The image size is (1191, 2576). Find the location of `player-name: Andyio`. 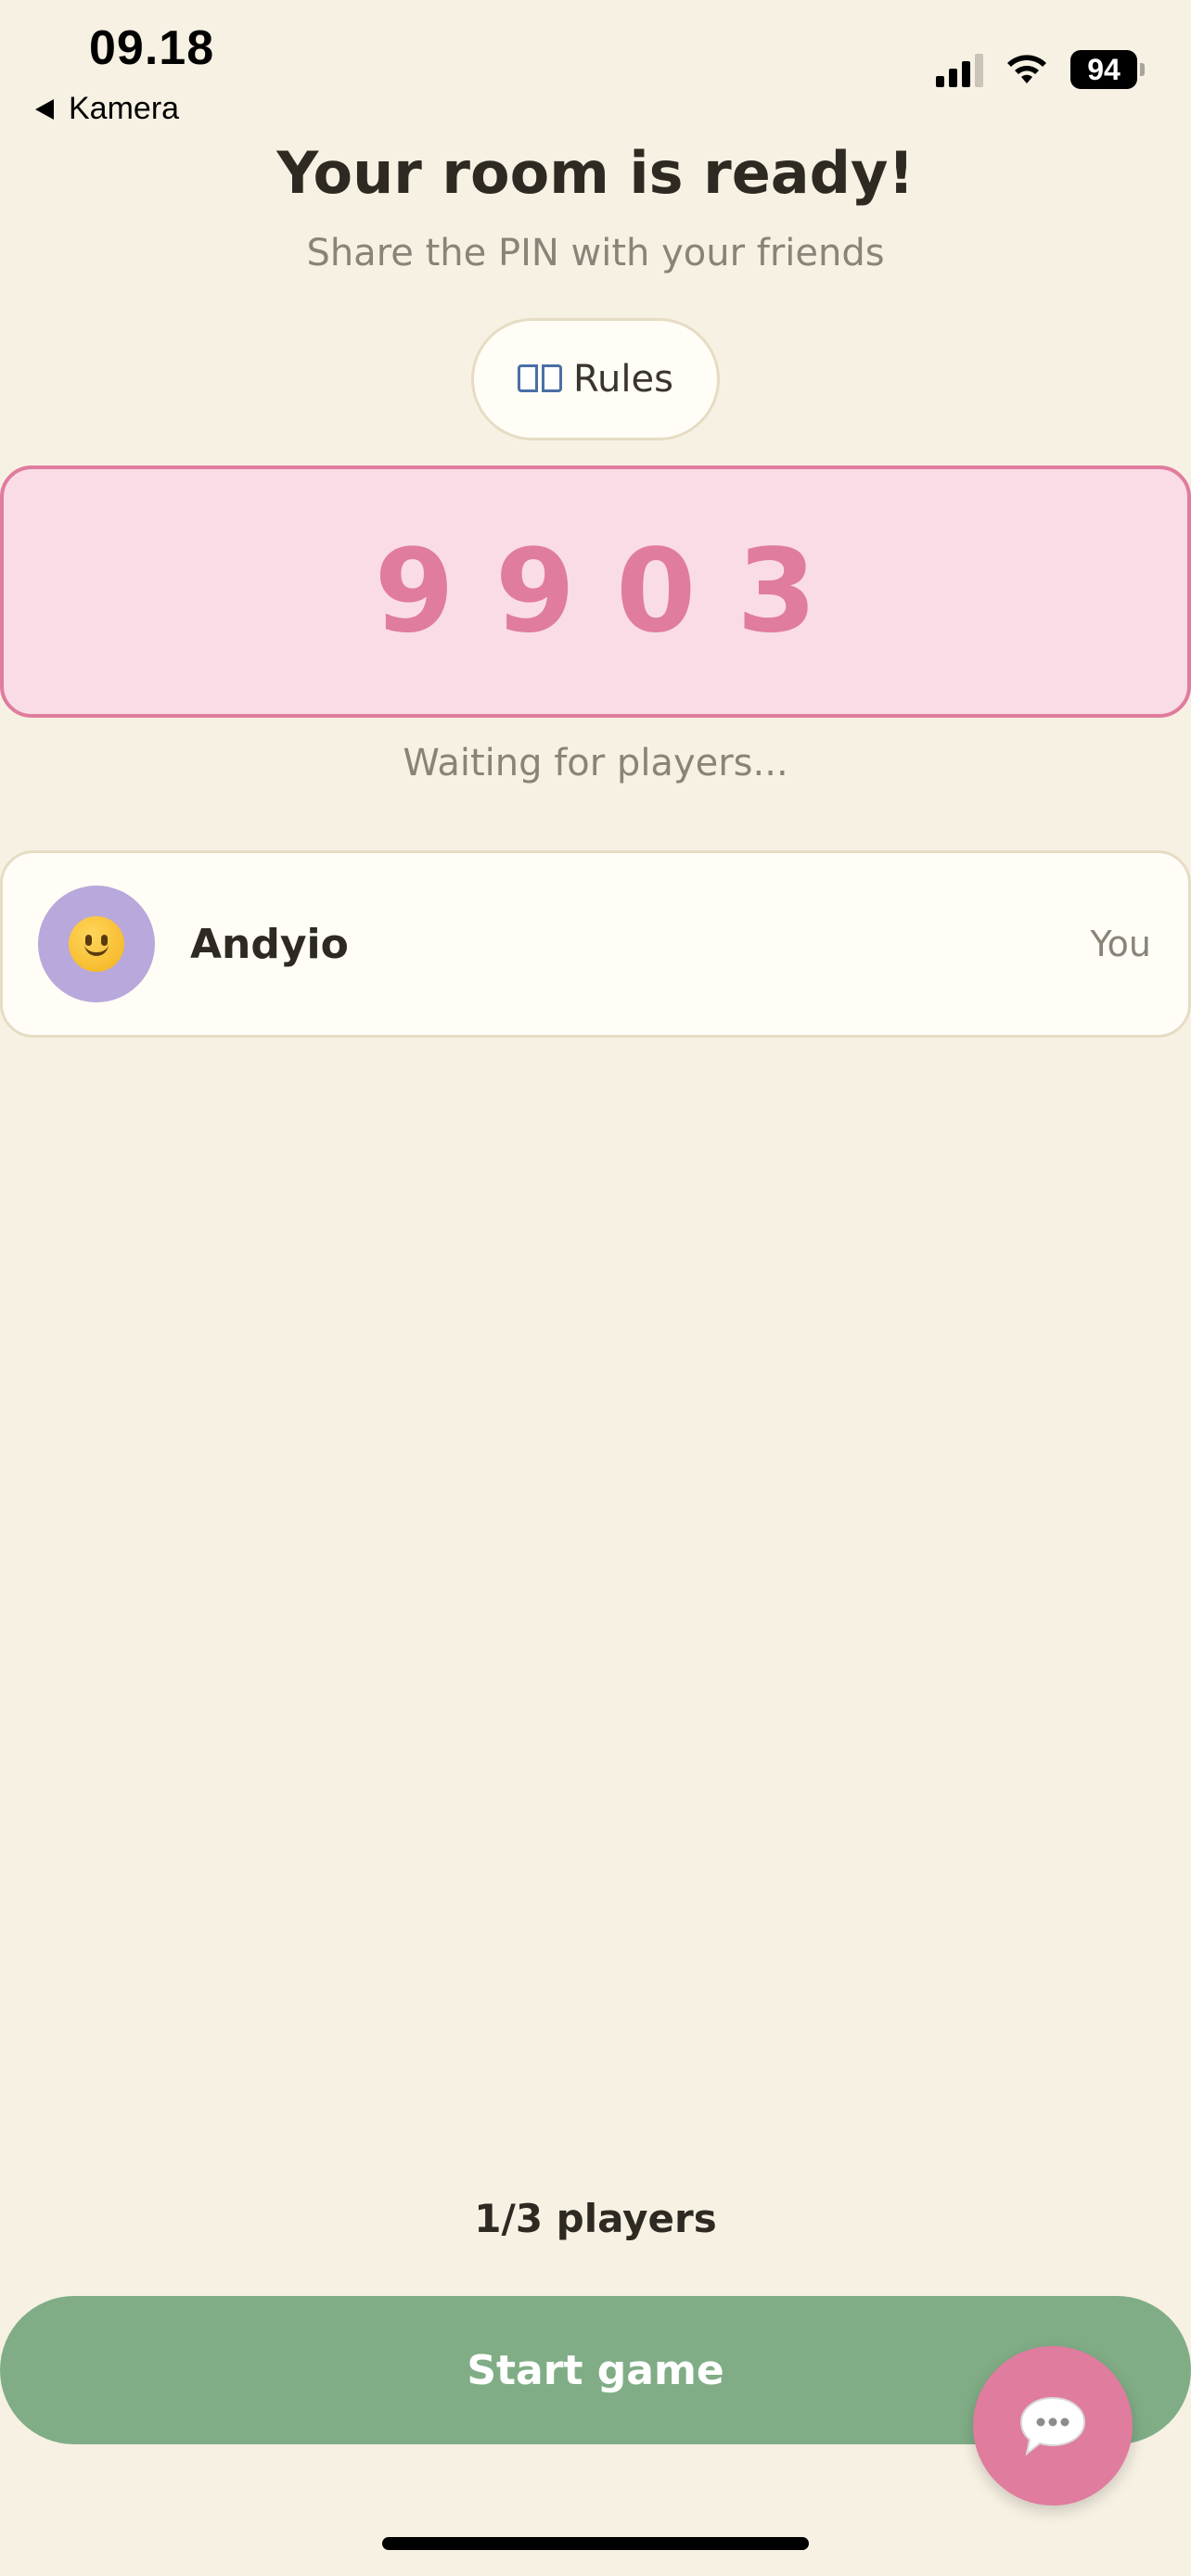

player-name: Andyio is located at coordinates (270, 944).